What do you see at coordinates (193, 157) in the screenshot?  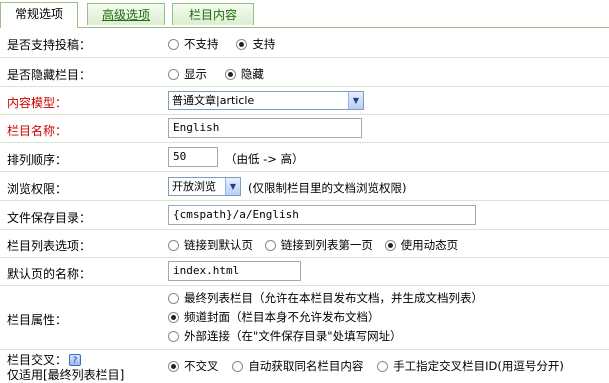 I see `sort-order-input: 50` at bounding box center [193, 157].